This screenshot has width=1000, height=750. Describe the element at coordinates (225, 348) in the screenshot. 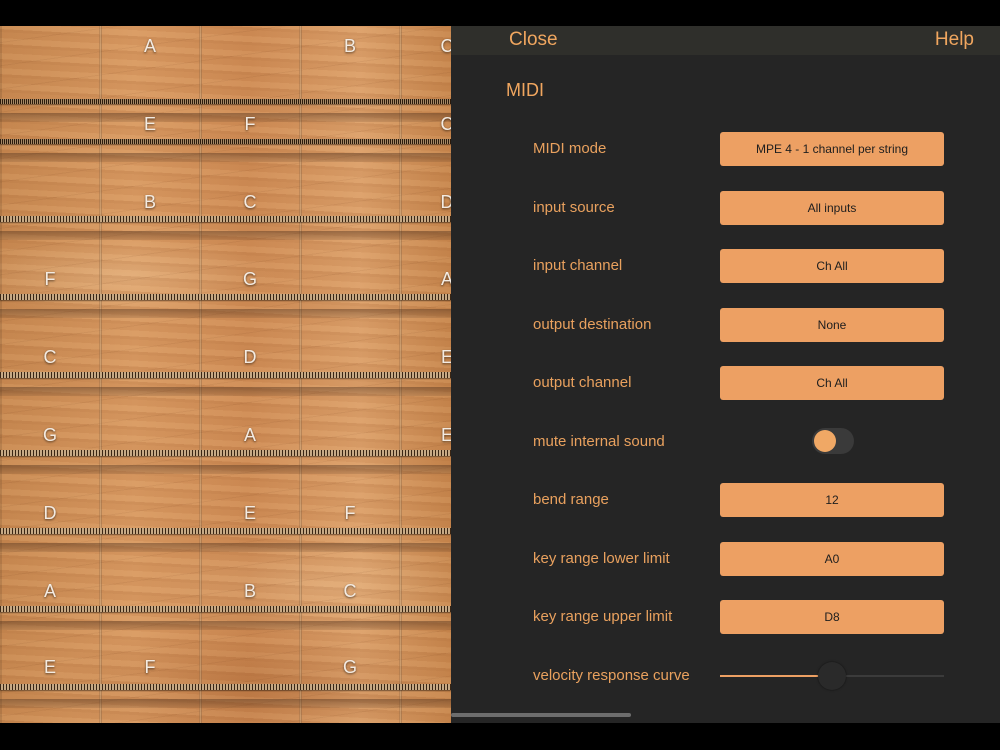

I see `string-row: C D E` at that location.